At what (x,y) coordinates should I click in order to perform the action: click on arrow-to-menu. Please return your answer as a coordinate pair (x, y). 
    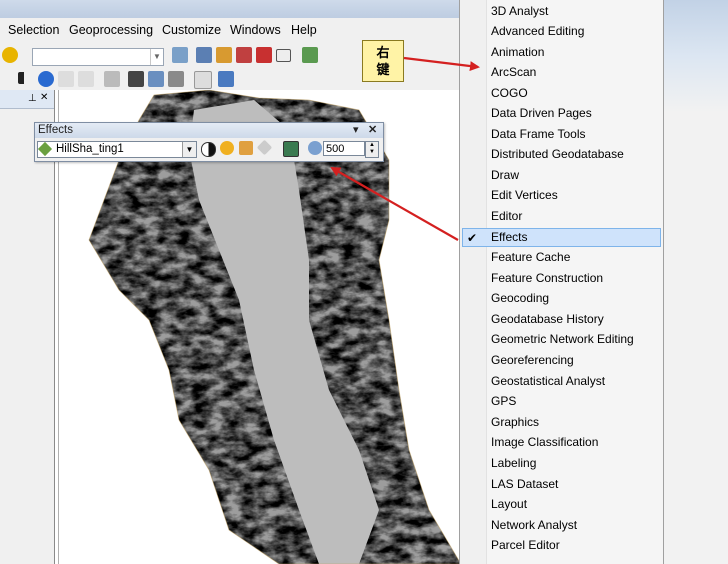
    Looking at the image, I should click on (441, 63).